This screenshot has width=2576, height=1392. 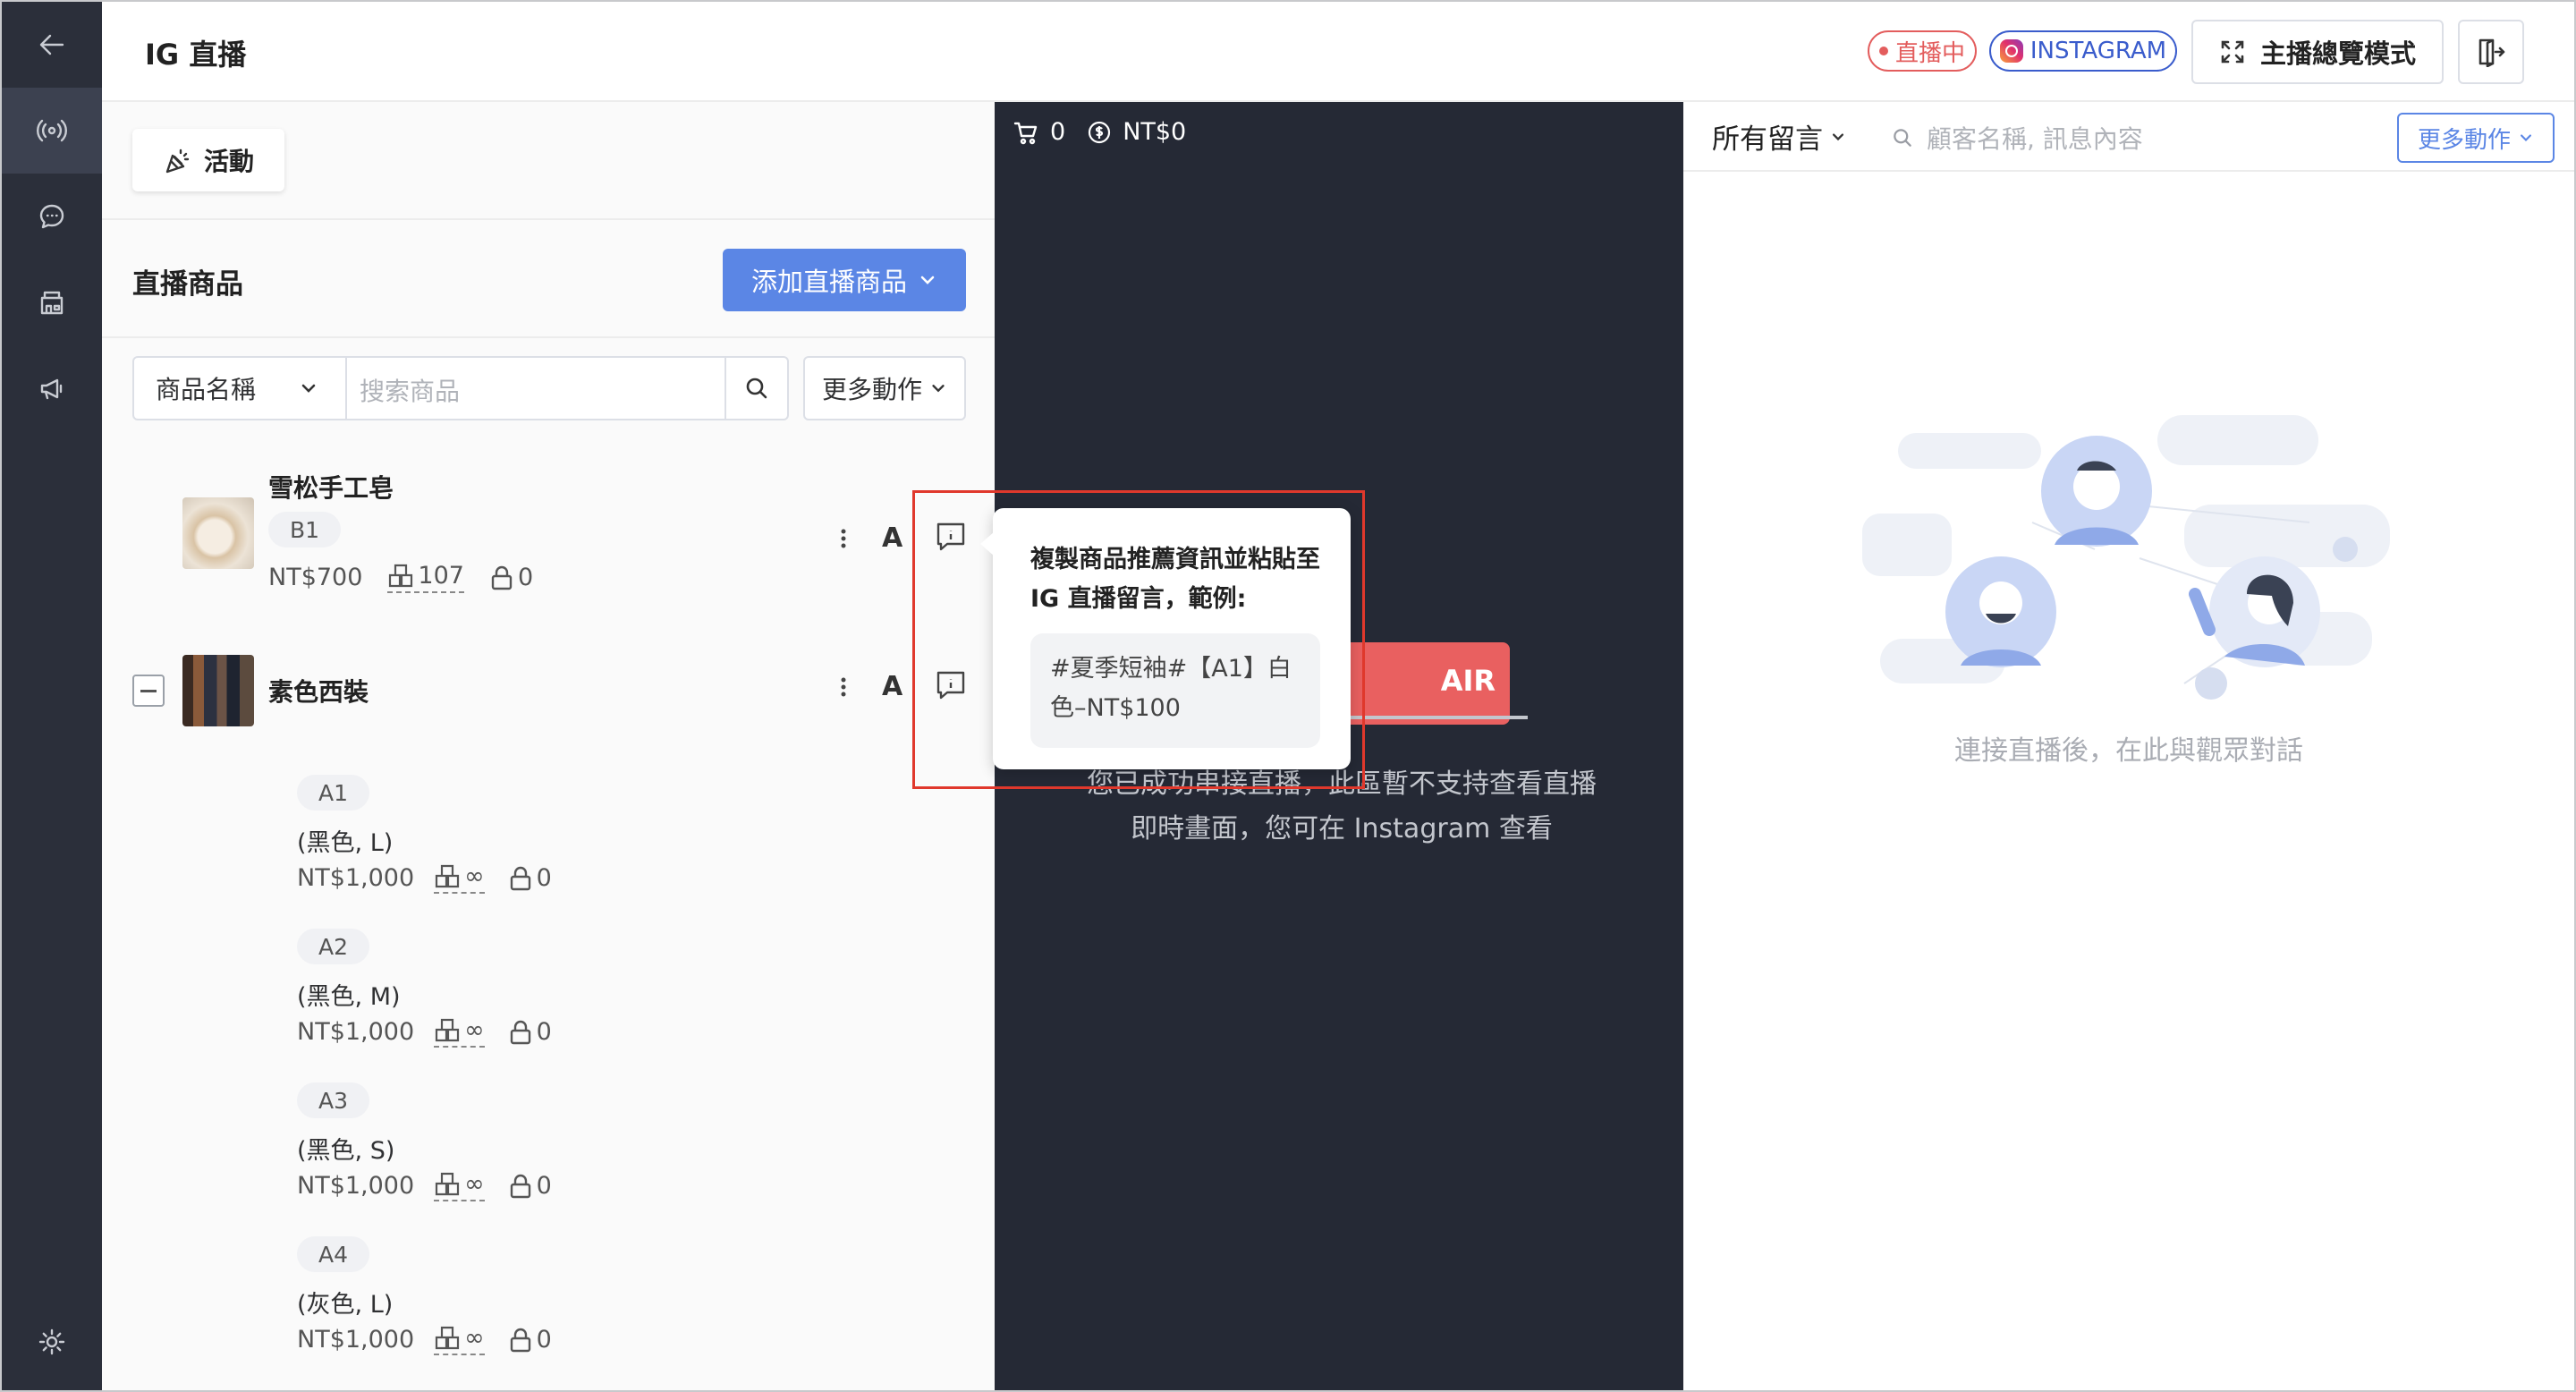 I want to click on search-field-select: 商品名稱, so click(x=240, y=388).